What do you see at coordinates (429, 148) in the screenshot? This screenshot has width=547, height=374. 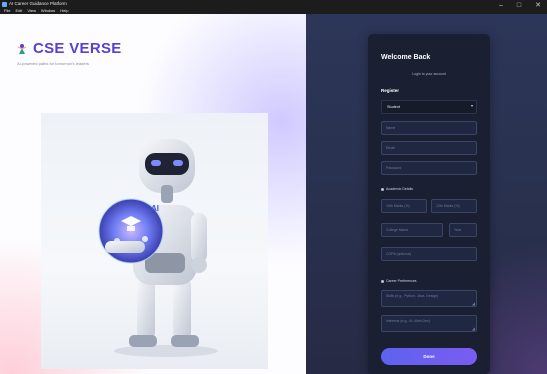 I see `email-input: Email` at bounding box center [429, 148].